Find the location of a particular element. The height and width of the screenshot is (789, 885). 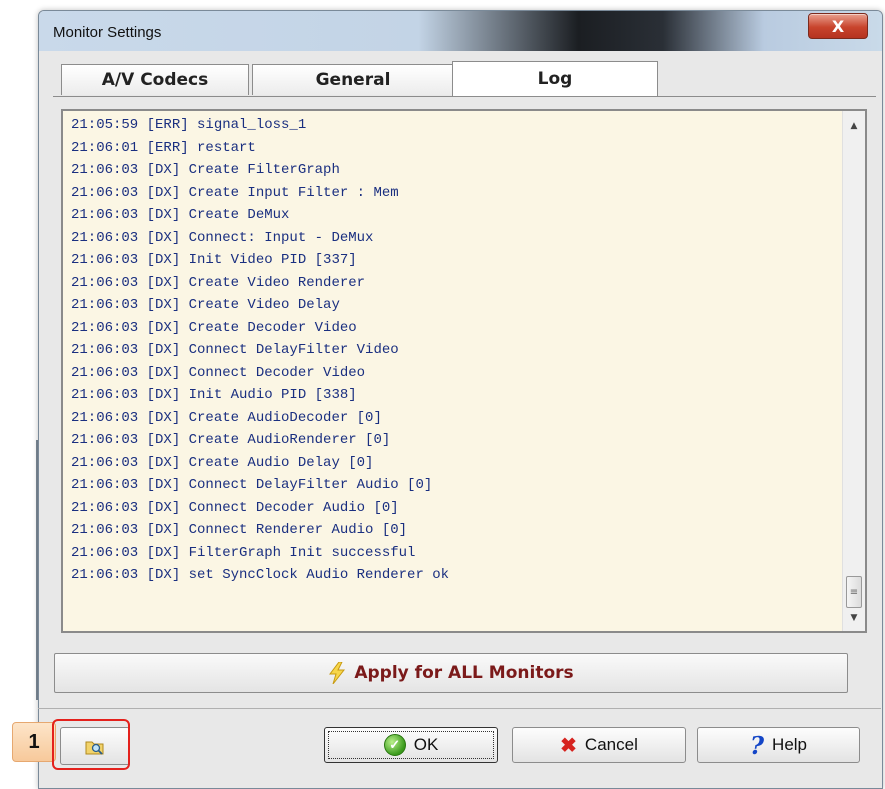

help-label: Help is located at coordinates (790, 744).